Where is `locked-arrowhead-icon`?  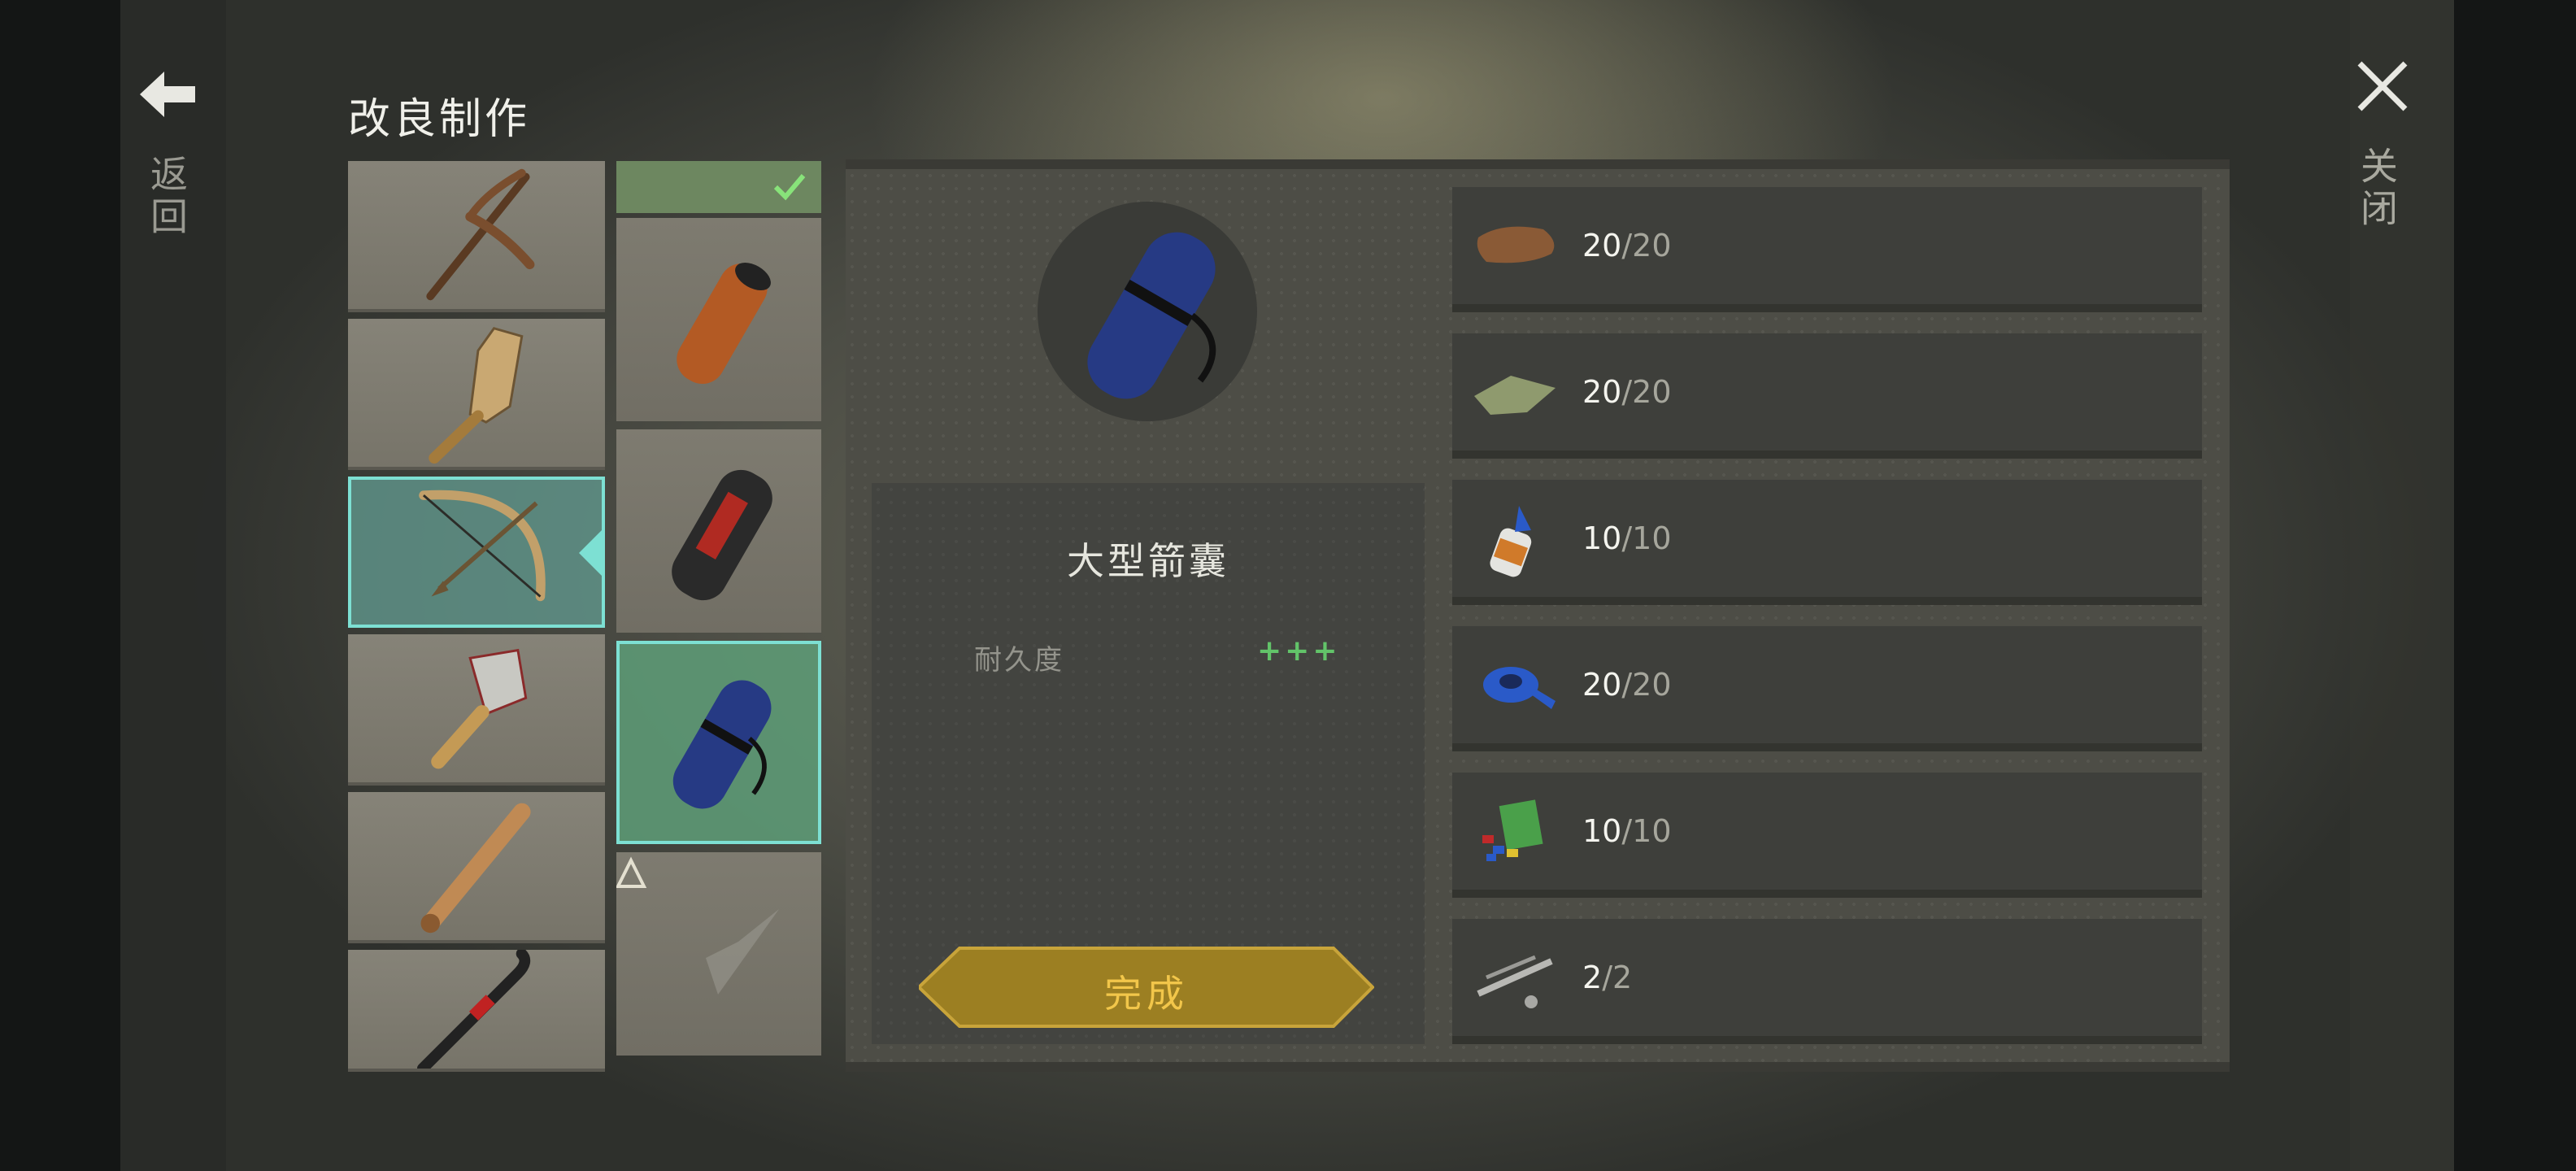 locked-arrowhead-icon is located at coordinates (698, 925).